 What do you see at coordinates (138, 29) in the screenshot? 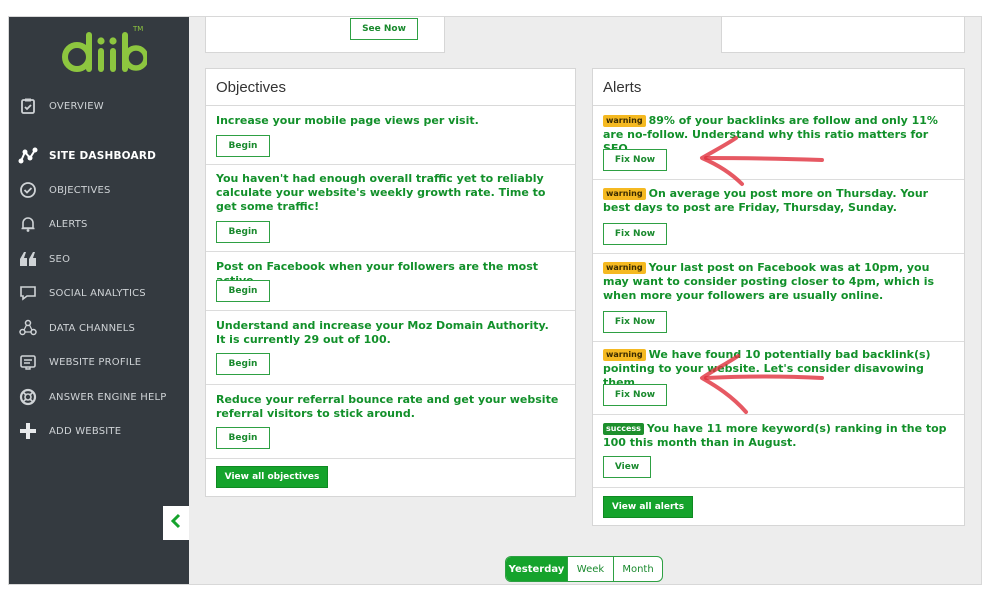
I see `logo-trademark: TM` at bounding box center [138, 29].